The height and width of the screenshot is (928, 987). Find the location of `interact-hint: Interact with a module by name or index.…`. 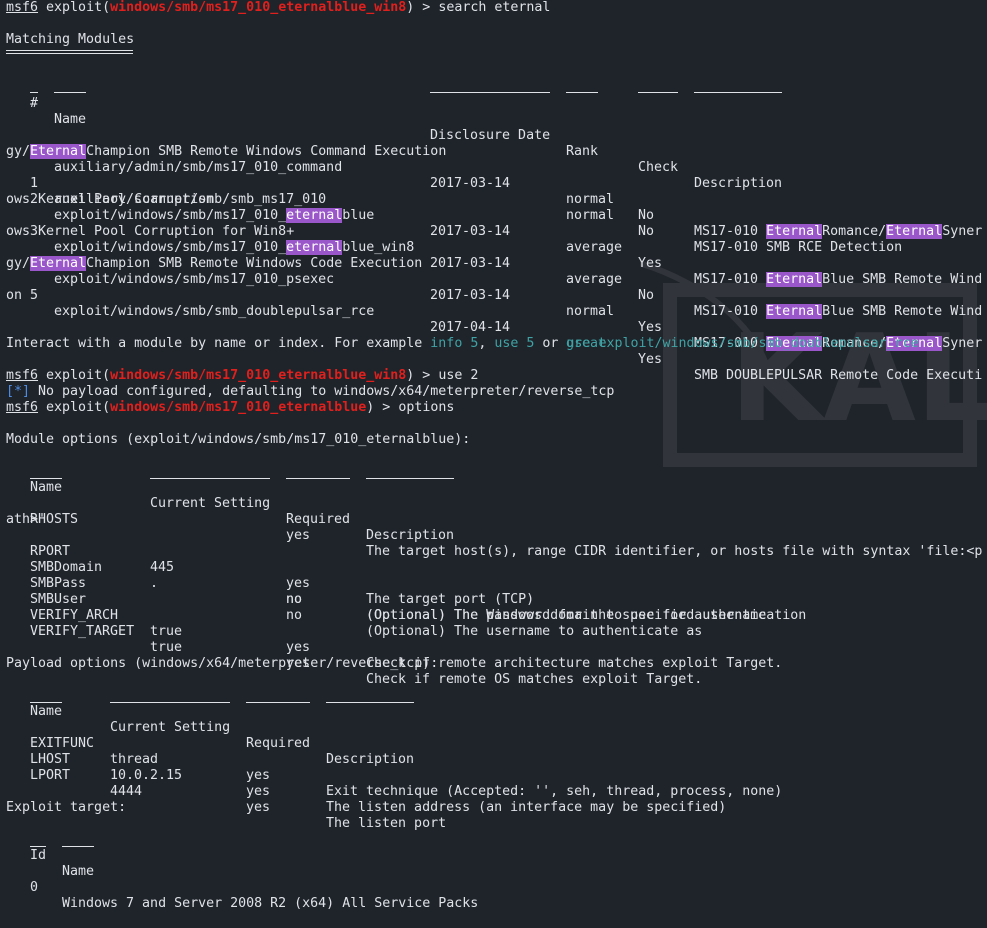

interact-hint: Interact with a module by name or index.… is located at coordinates (462, 343).